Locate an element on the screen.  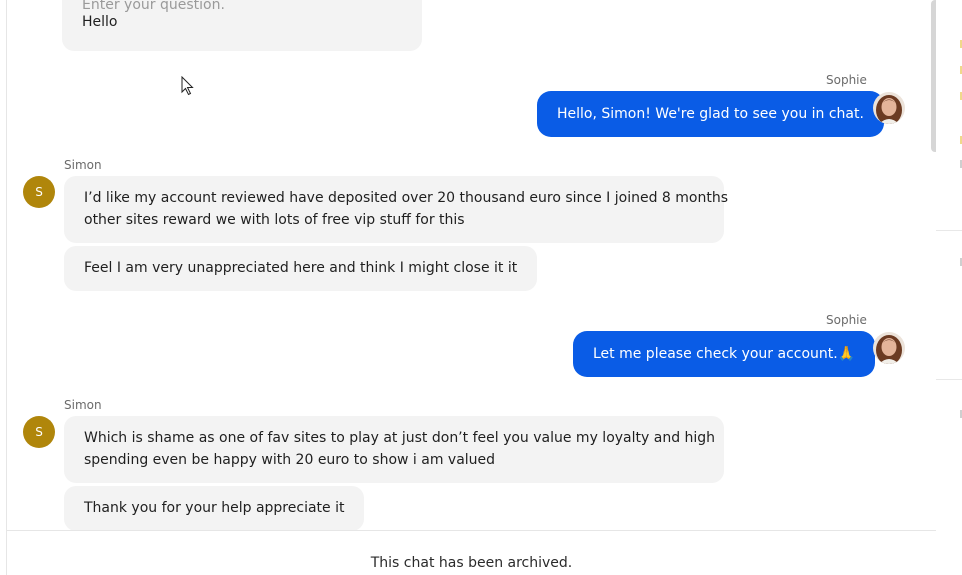
agent-message-bubble: Let me please check your account.🙏 is located at coordinates (724, 354).